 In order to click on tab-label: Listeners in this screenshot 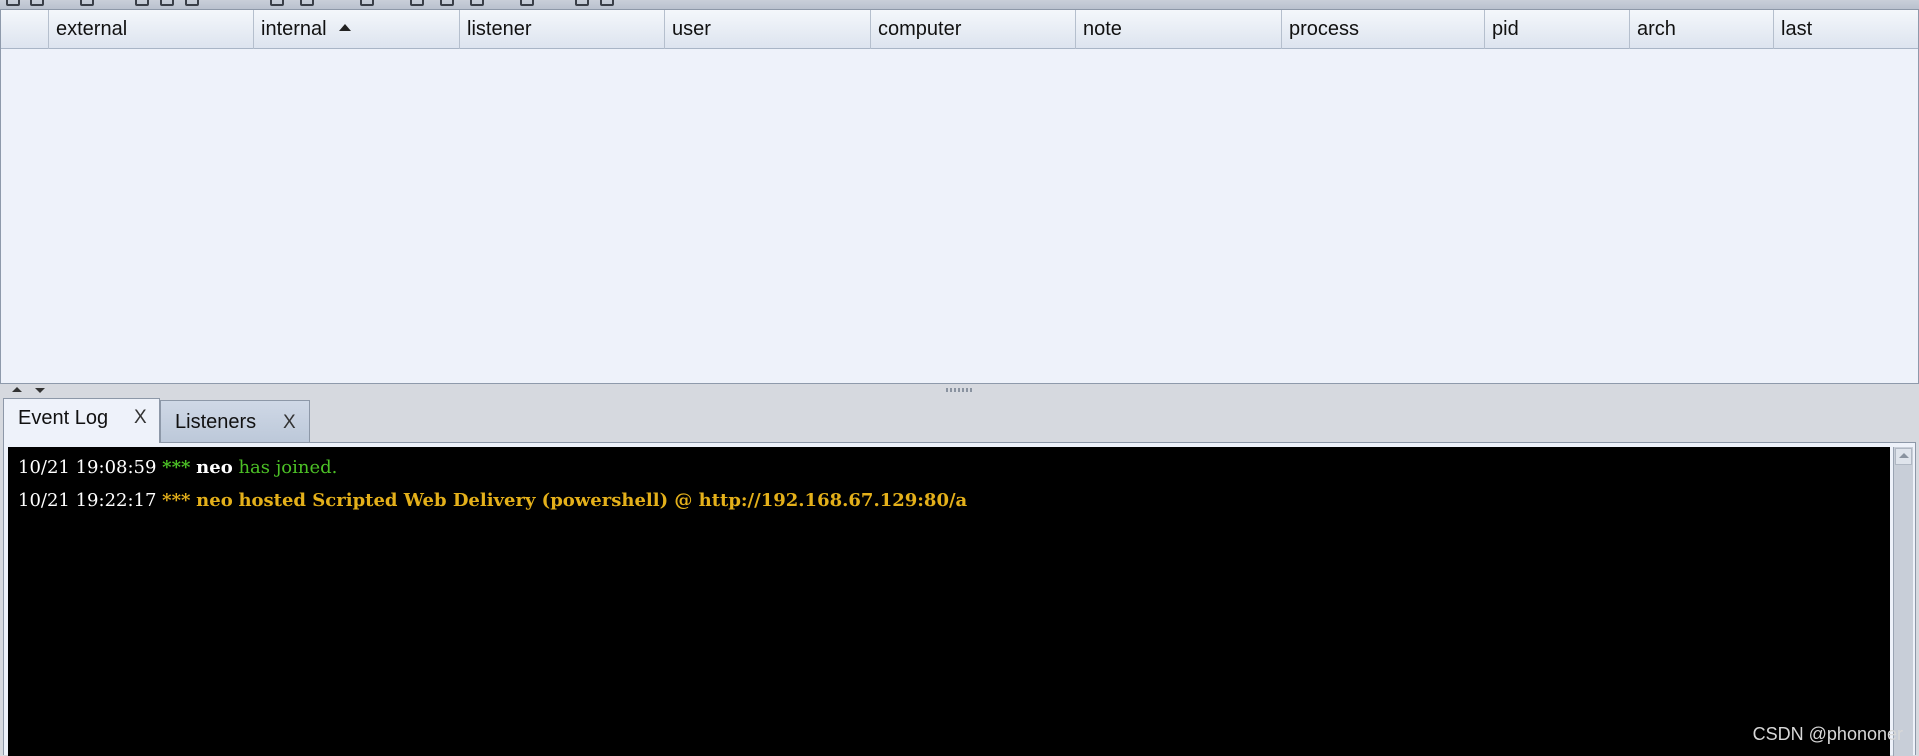, I will do `click(215, 422)`.